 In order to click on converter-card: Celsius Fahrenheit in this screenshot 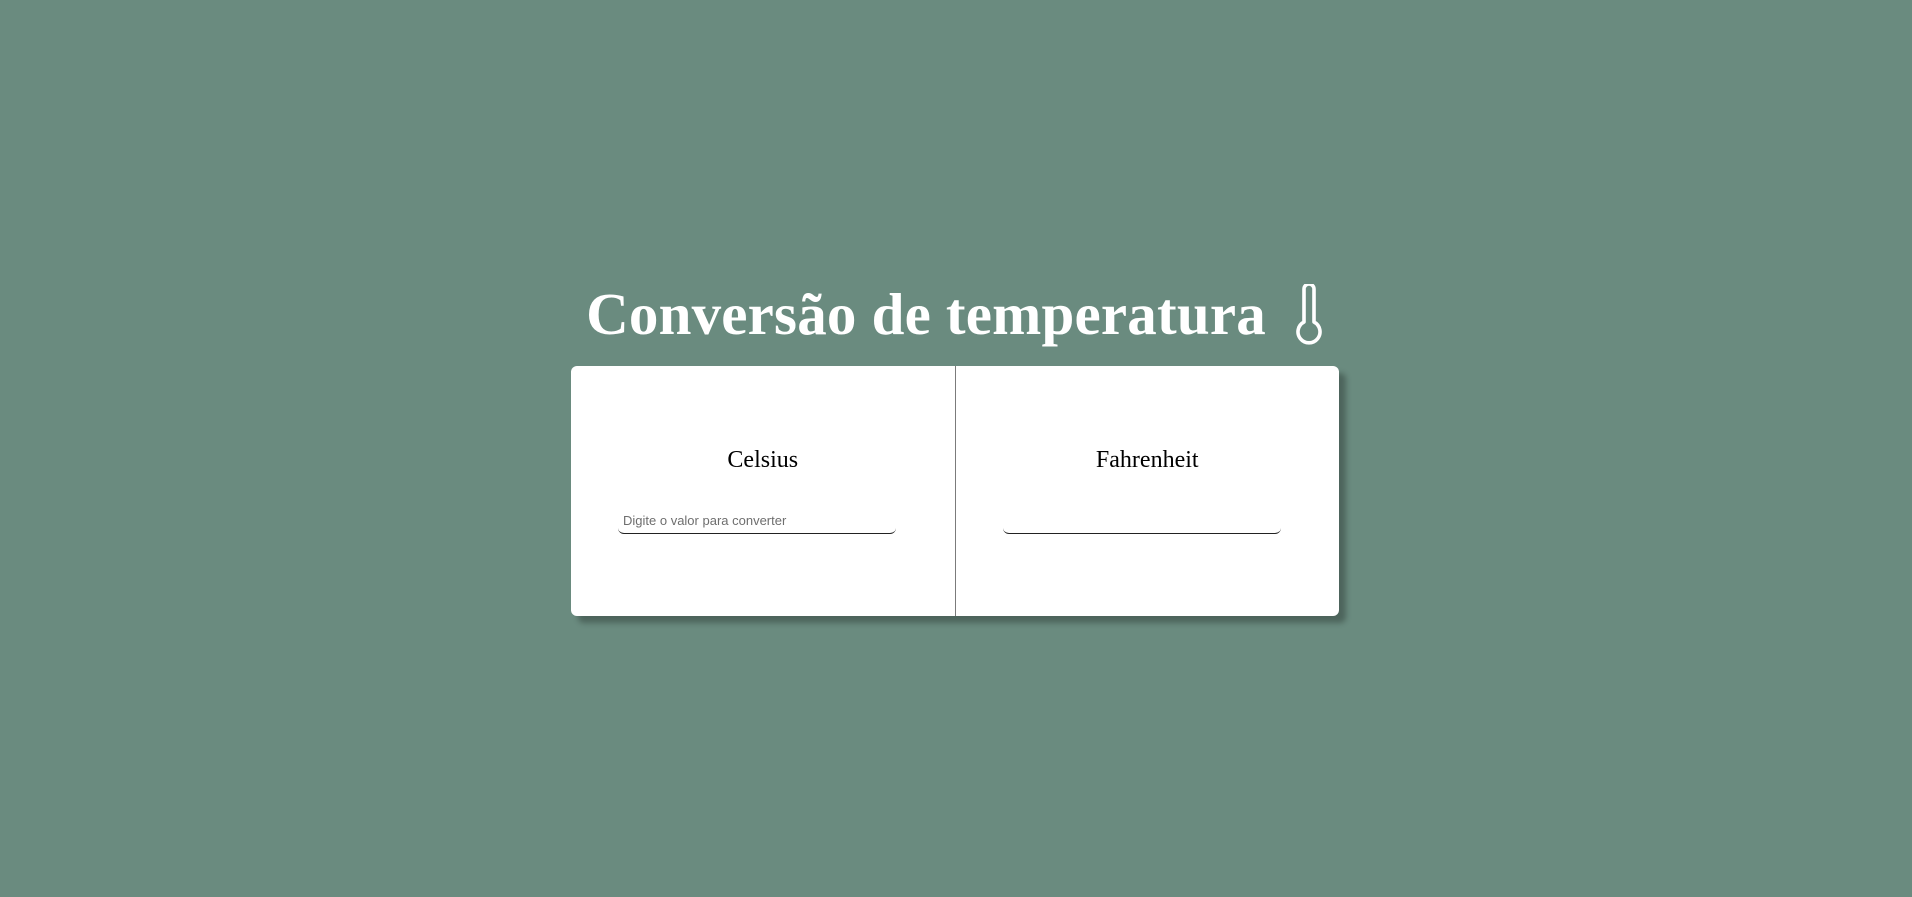, I will do `click(955, 491)`.